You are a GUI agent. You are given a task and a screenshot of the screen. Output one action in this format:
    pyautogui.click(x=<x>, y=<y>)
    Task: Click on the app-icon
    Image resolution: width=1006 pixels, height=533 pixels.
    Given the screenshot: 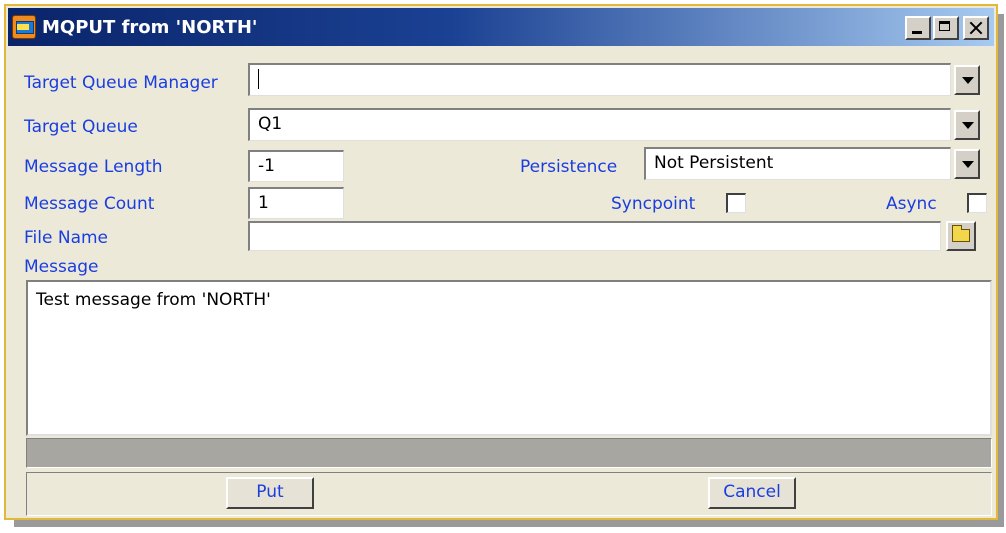 What is the action you would take?
    pyautogui.click(x=24, y=27)
    